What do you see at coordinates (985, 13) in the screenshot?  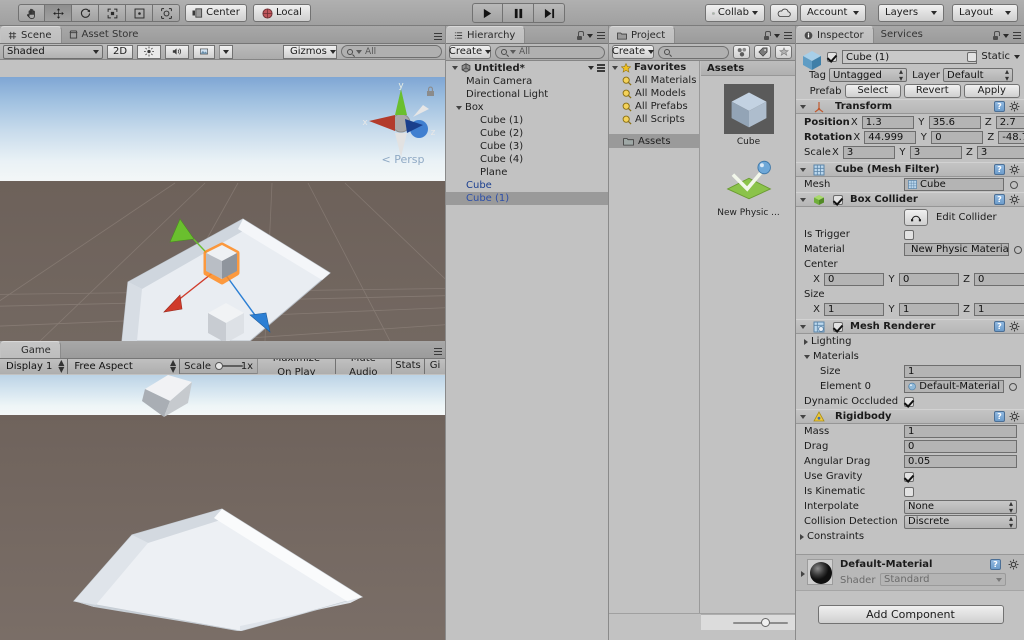 I see `layout-button: Layout` at bounding box center [985, 13].